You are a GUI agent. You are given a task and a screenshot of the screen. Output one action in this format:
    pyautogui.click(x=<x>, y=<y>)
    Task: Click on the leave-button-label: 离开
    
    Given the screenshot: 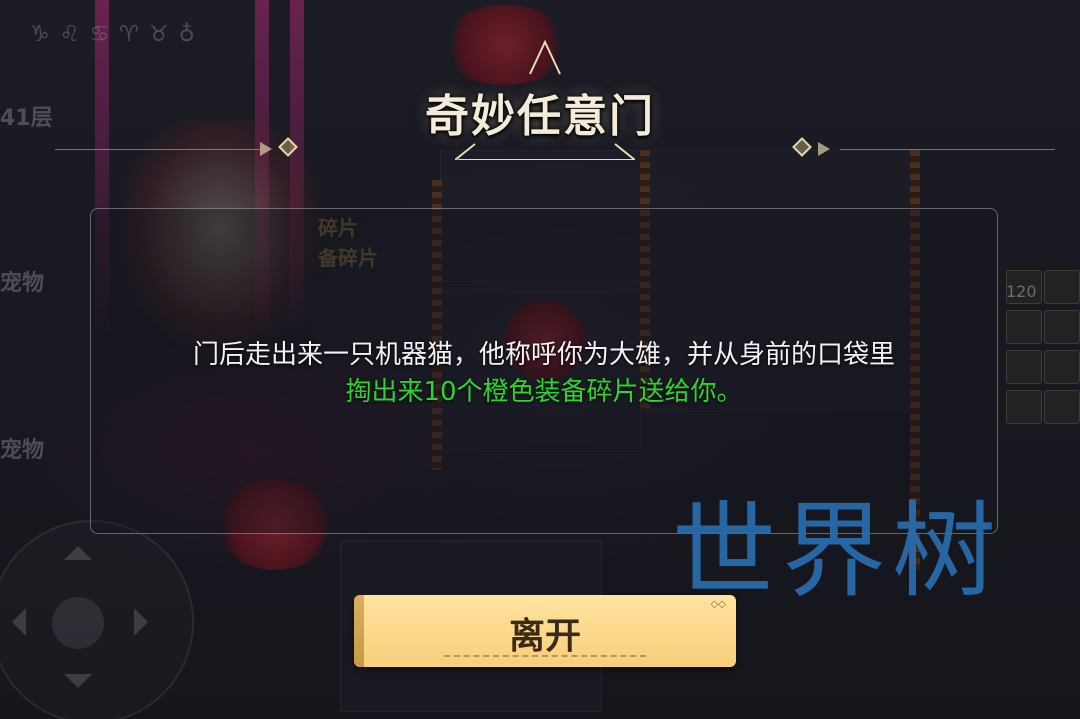 What is the action you would take?
    pyautogui.click(x=544, y=636)
    